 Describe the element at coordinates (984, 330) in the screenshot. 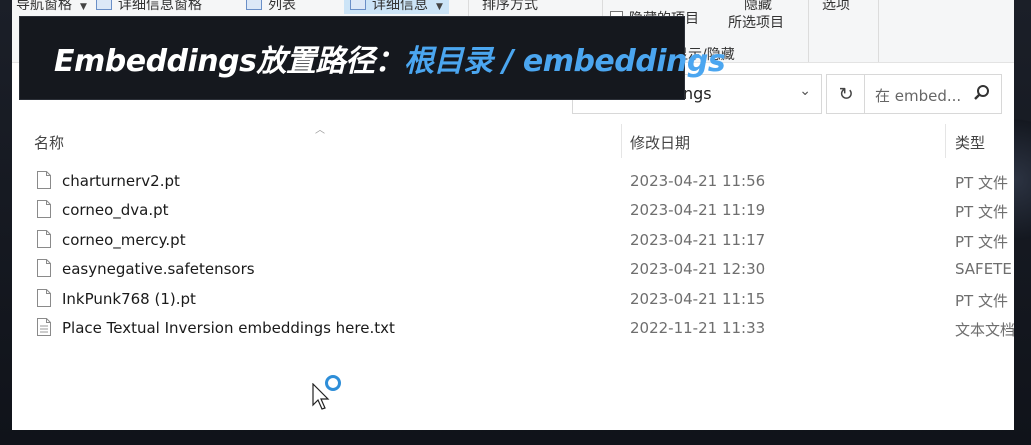

I see `file-type: 文本文档` at that location.